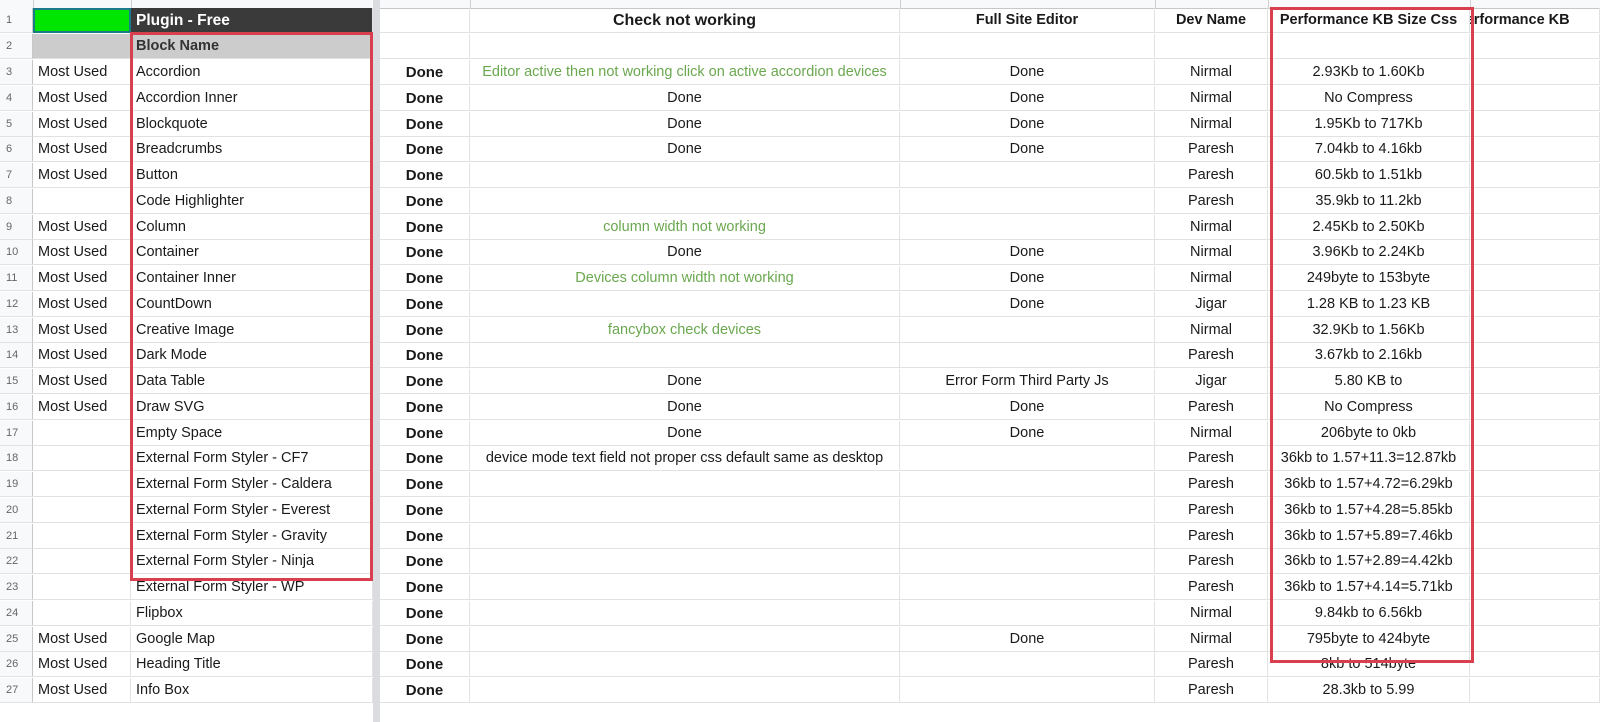 The image size is (1600, 722). What do you see at coordinates (16, 20) in the screenshot?
I see `row-number: 1` at bounding box center [16, 20].